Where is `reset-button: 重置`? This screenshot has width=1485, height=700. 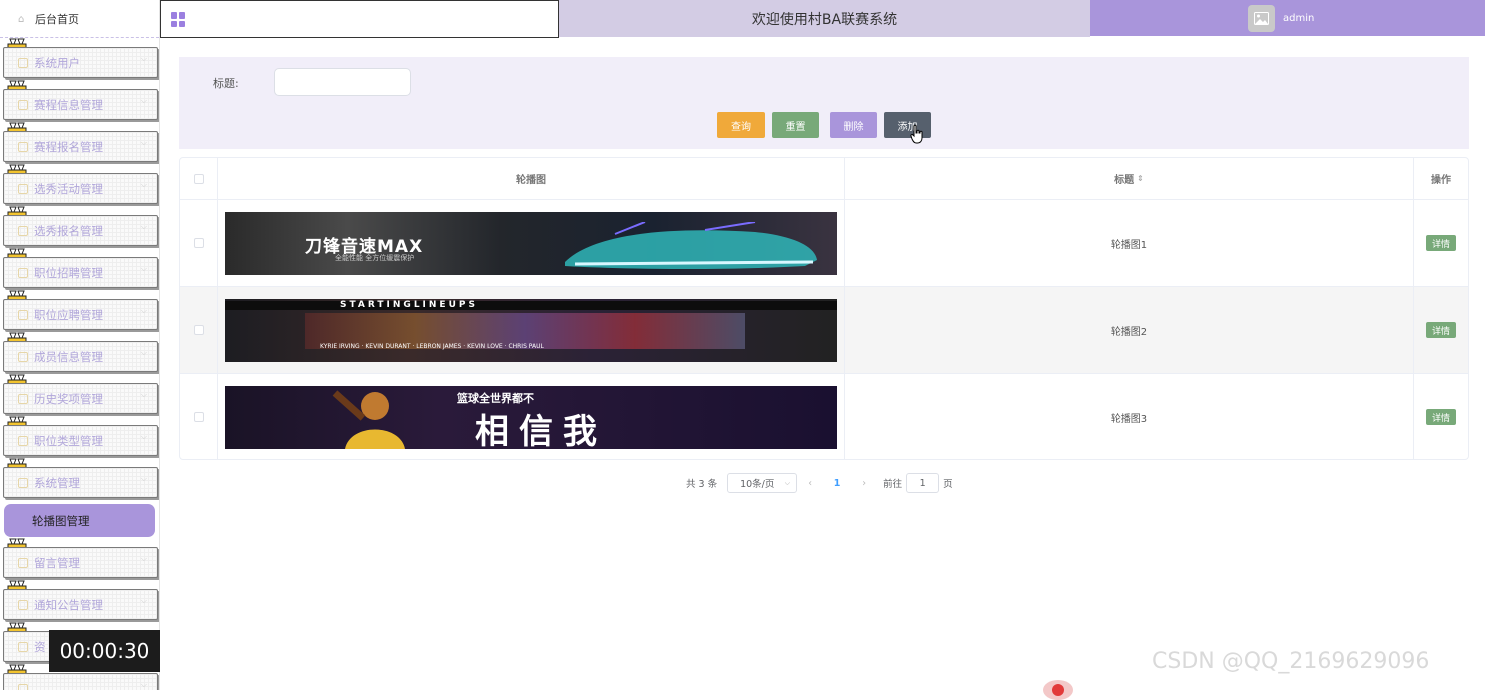 reset-button: 重置 is located at coordinates (795, 125).